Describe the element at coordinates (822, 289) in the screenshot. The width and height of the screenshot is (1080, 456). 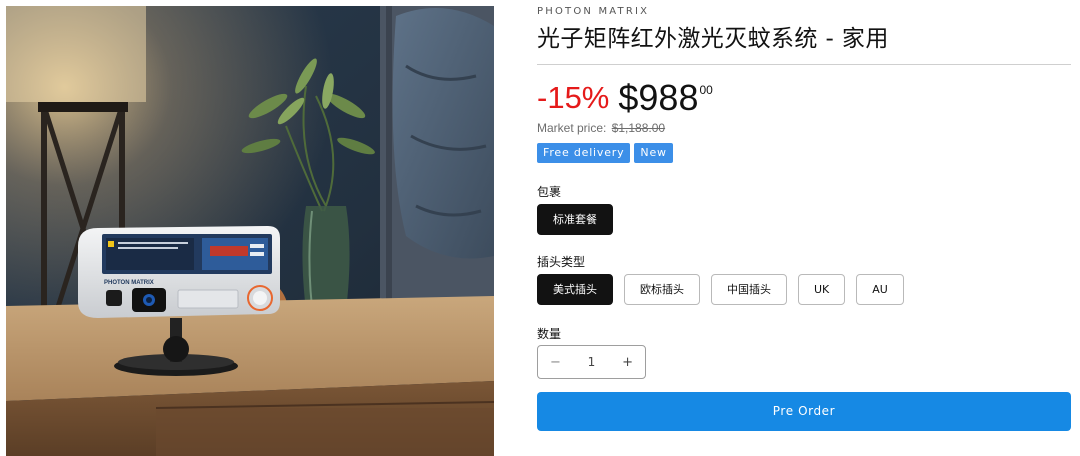
I see `plug-option-uk: UK` at that location.